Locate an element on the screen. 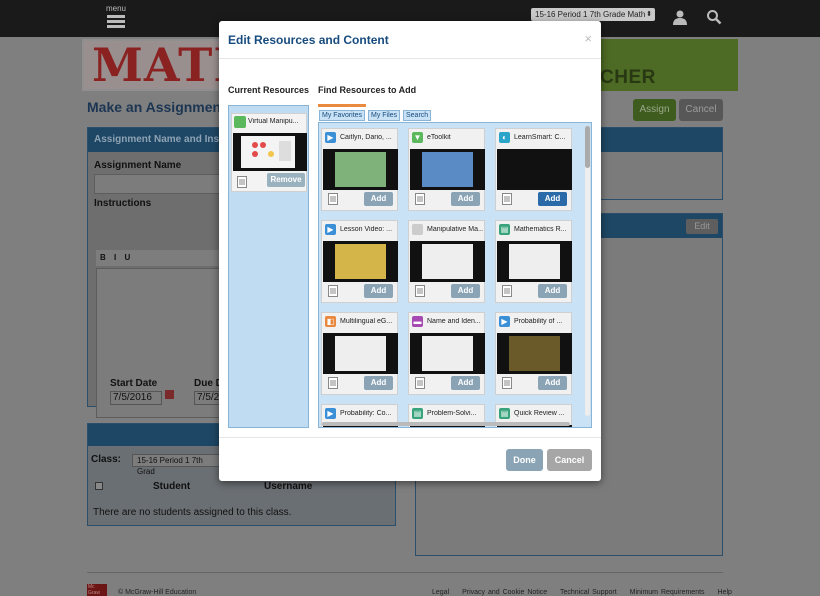 The height and width of the screenshot is (596, 820). due-date-input: 7/5/20 is located at coordinates (209, 398).